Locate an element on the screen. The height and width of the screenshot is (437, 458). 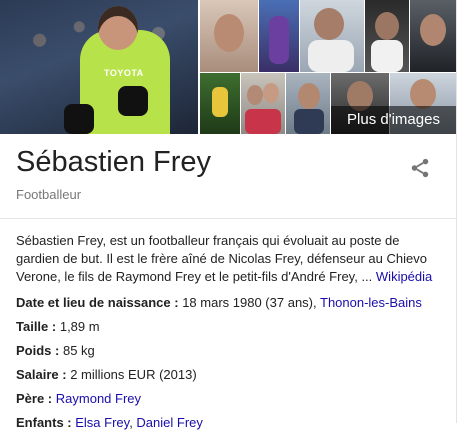
goalkeeper-glove-left is located at coordinates (79, 119).